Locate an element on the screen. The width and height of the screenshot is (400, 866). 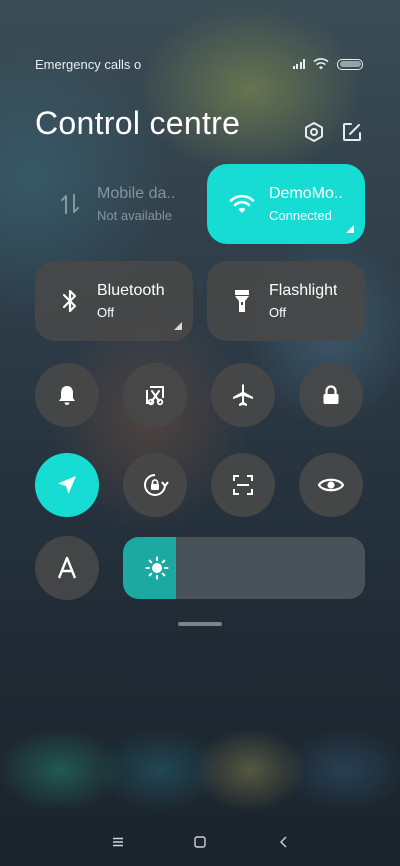
menu-icon is located at coordinates (118, 842).